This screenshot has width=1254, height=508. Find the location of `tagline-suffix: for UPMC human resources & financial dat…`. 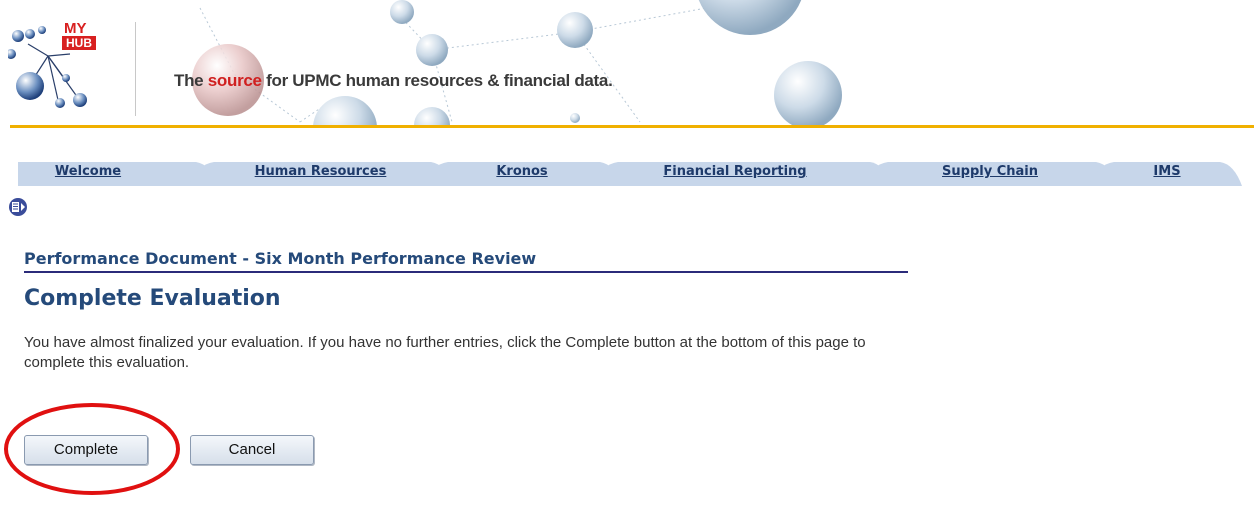

tagline-suffix: for UPMC human resources & financial dat… is located at coordinates (437, 80).